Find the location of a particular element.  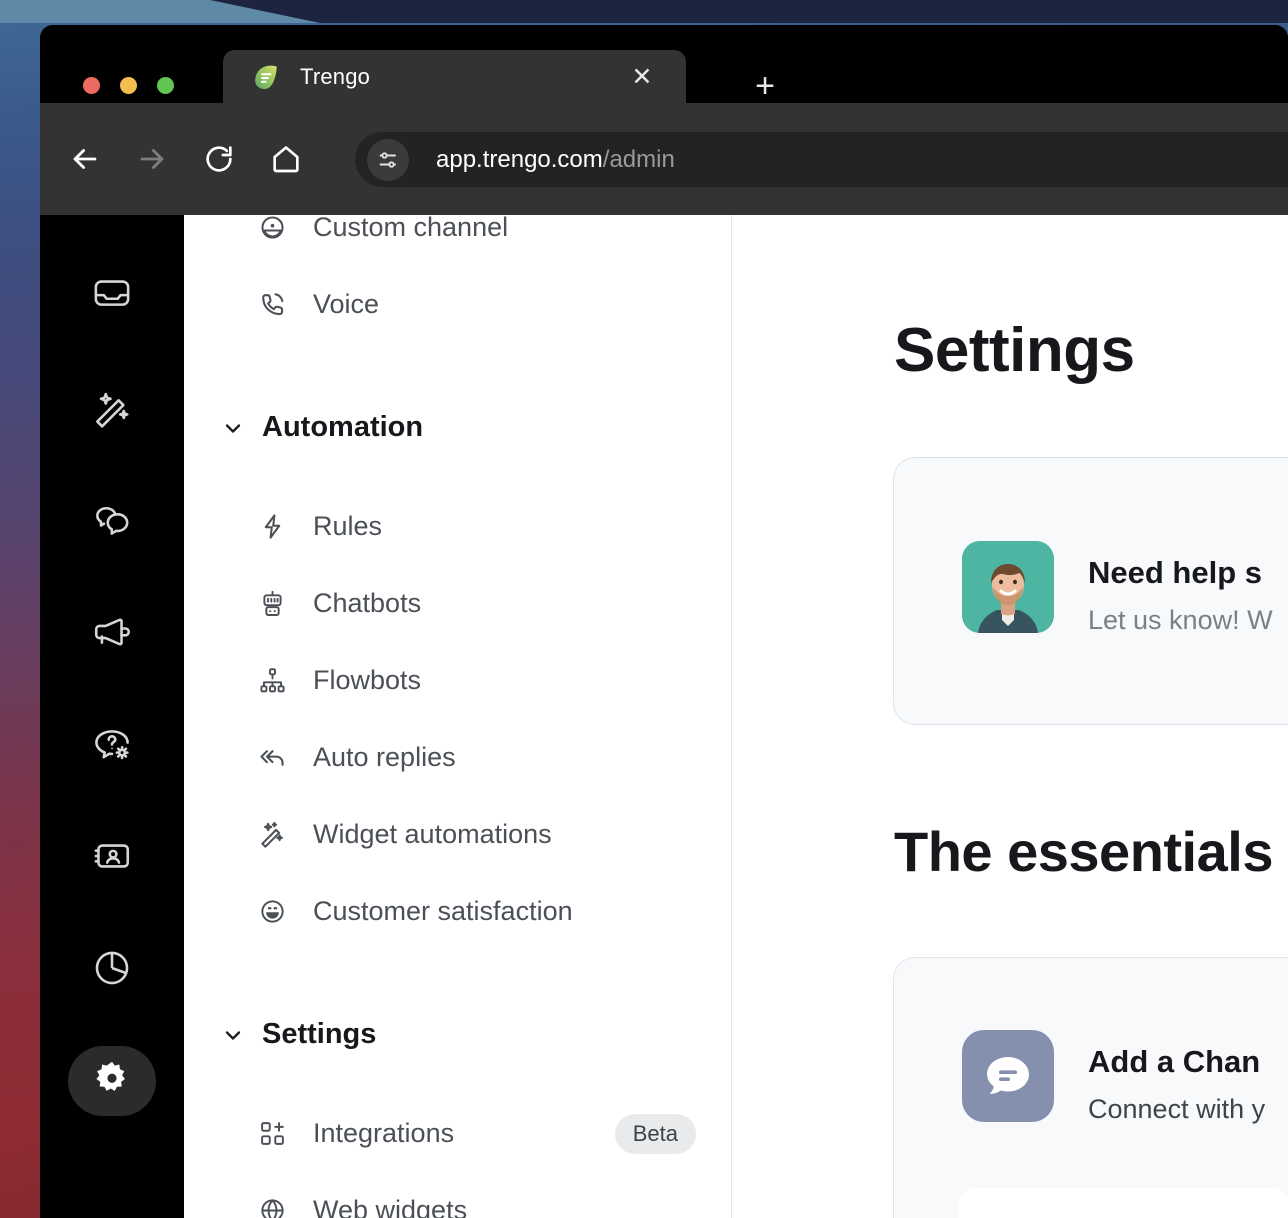

home-icon is located at coordinates (286, 159).